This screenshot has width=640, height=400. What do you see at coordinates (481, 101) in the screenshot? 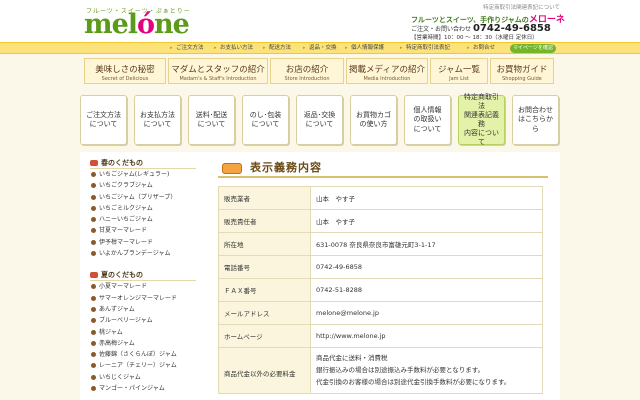
I see `btn-line: 特定商取引法` at bounding box center [481, 101].